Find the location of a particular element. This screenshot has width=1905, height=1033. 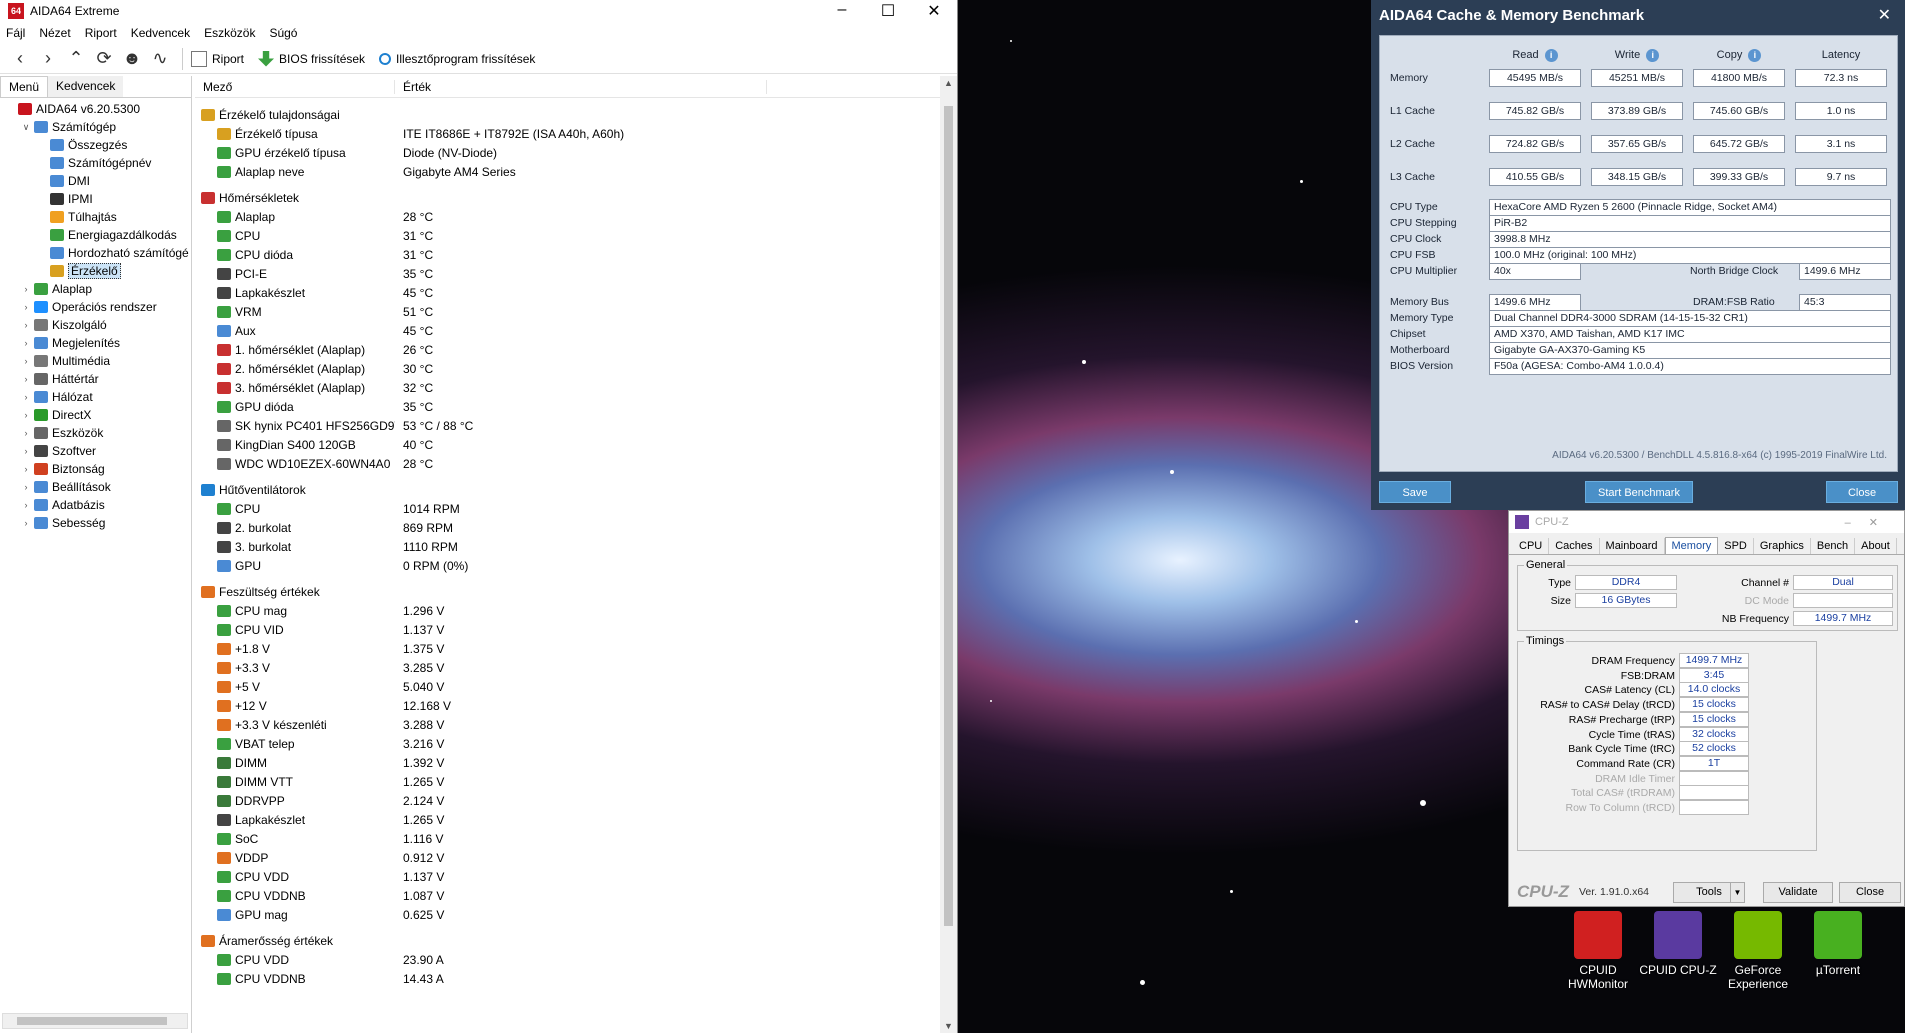

sensor-row: GPU mag 0.625 V is located at coordinates (576, 914).